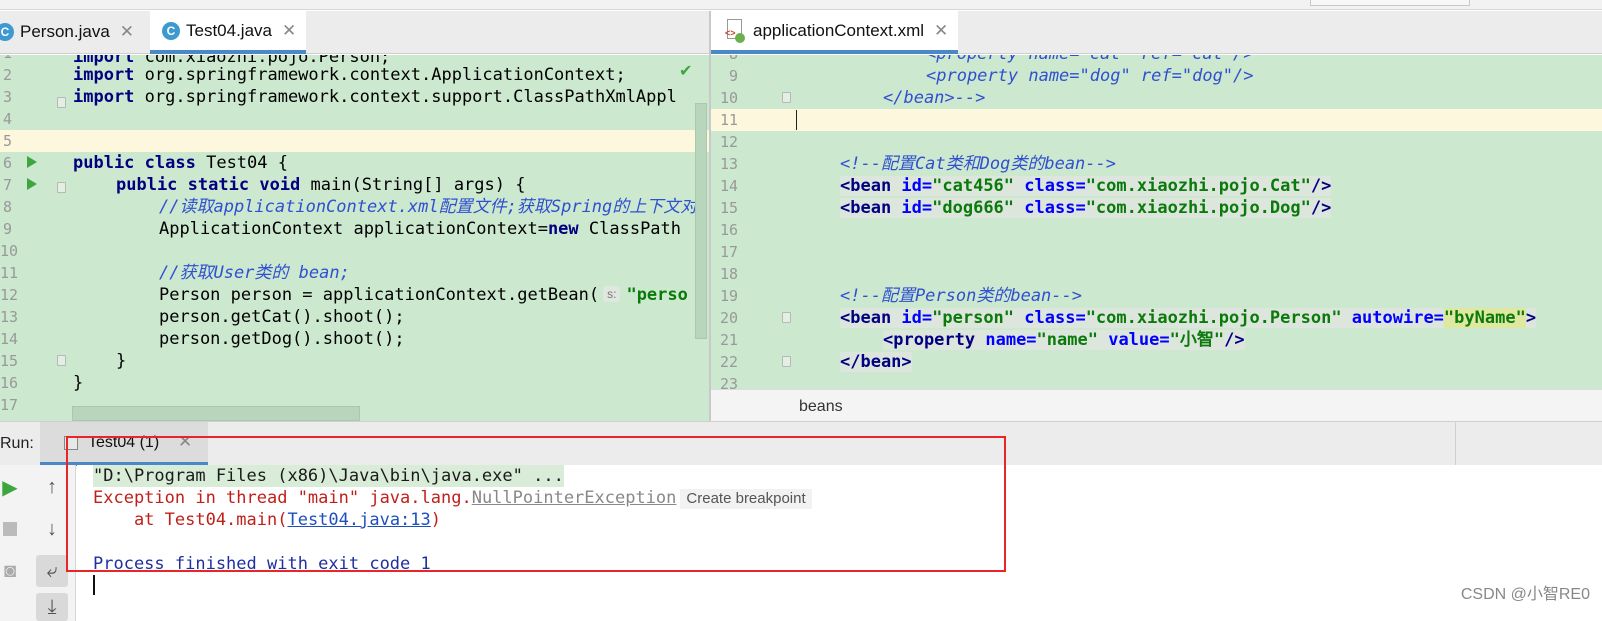 This screenshot has height=621, width=1602. I want to click on stop-icon, so click(12, 529).